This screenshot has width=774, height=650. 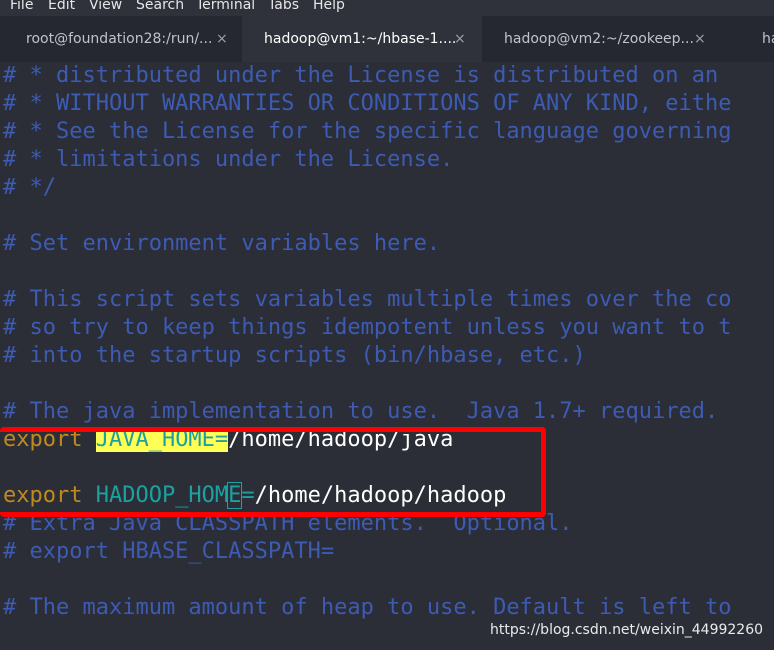 What do you see at coordinates (29, 187) in the screenshot?
I see `code-line: # */` at bounding box center [29, 187].